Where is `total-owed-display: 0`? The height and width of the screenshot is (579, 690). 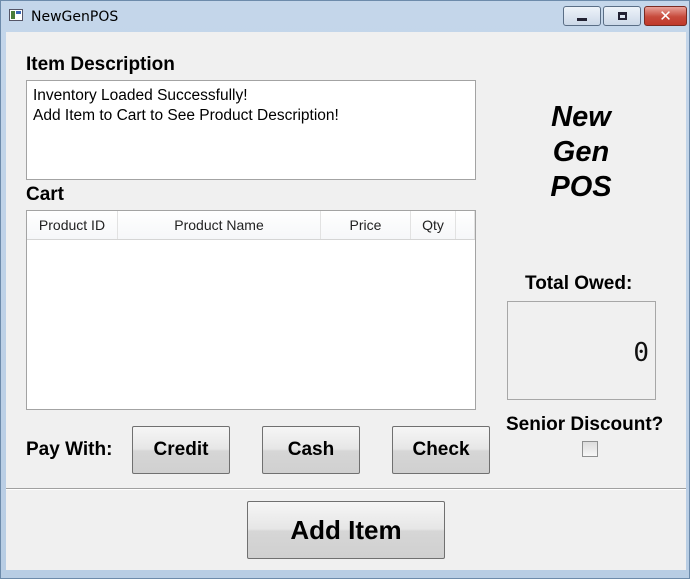
total-owed-display: 0 is located at coordinates (581, 350).